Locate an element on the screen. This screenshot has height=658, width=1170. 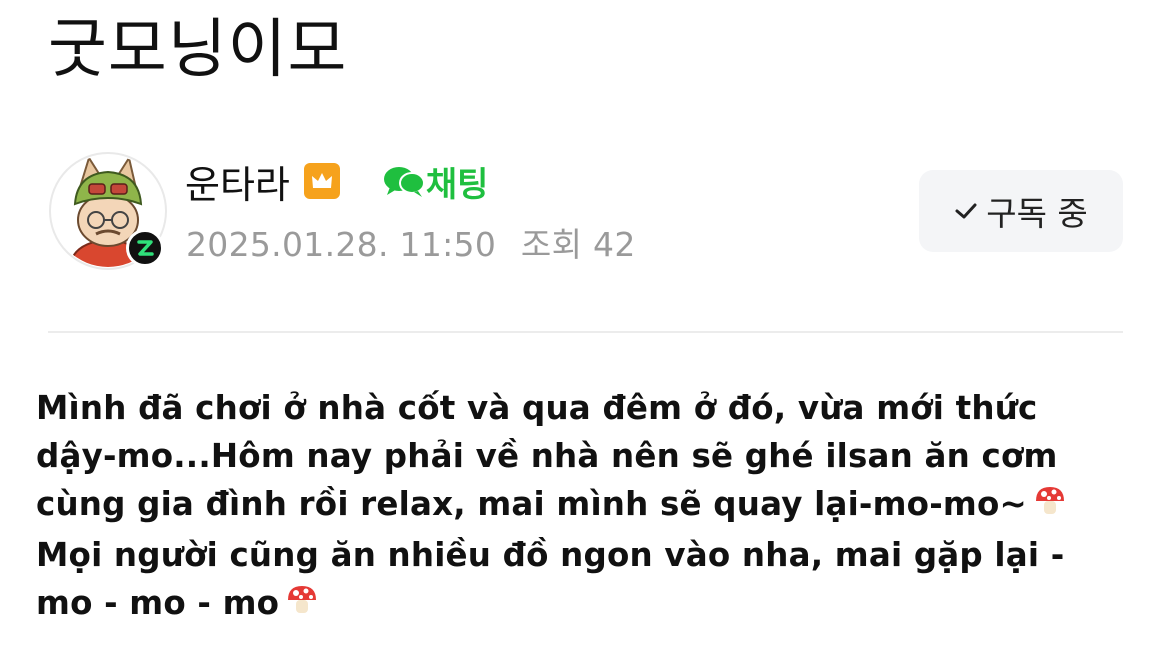
post-meta: 2025.01.28. 11:50 조회 42 is located at coordinates (411, 242).